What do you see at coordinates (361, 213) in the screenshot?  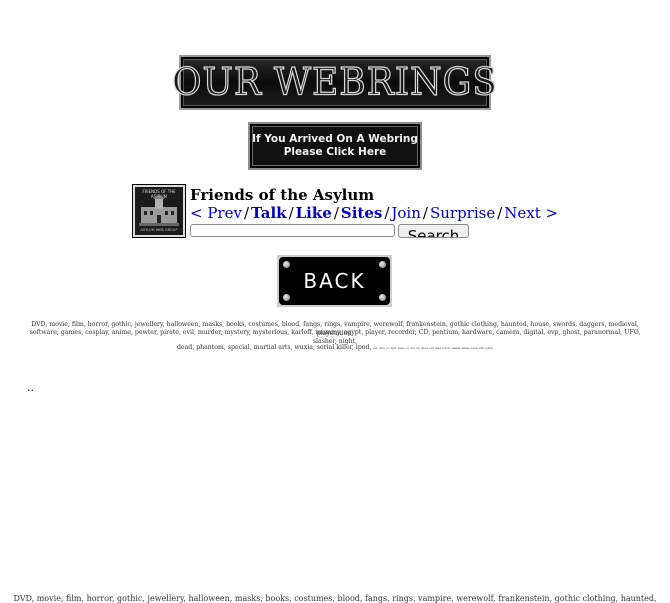 I see `sites-link: Sites` at bounding box center [361, 213].